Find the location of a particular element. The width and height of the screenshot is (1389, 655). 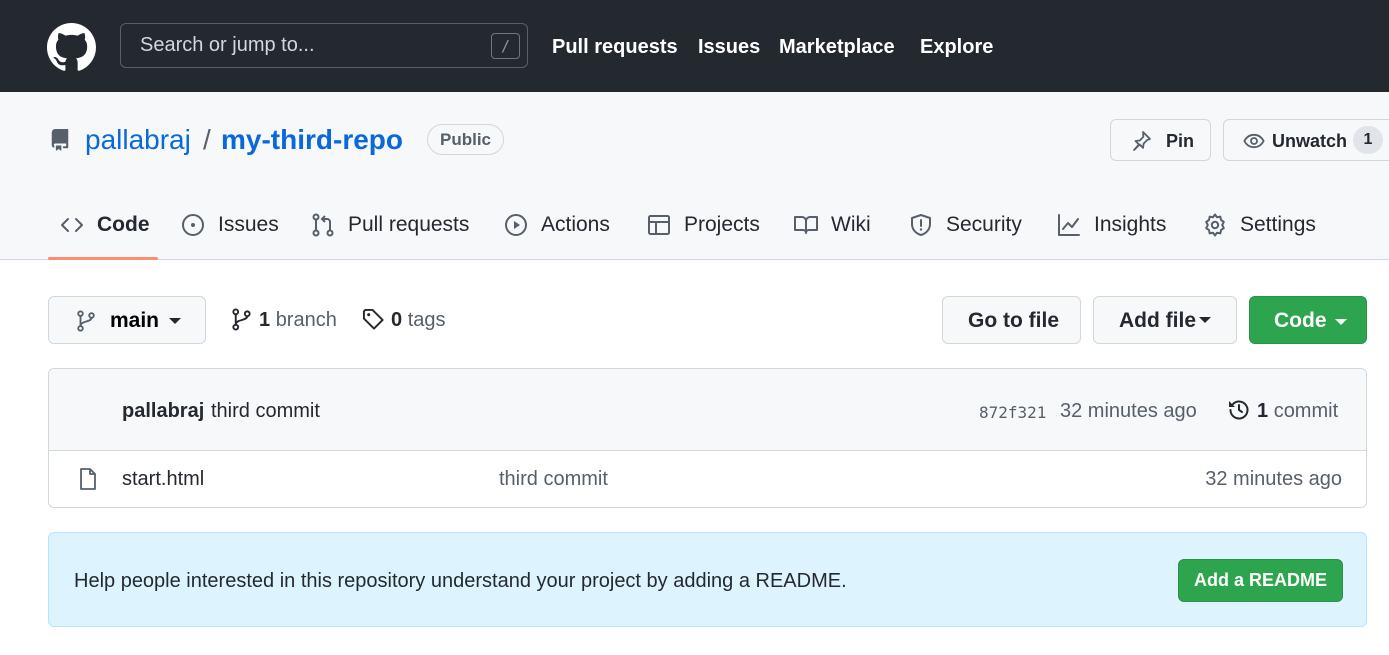

go-to-file-label: Go to file is located at coordinates (1013, 320).